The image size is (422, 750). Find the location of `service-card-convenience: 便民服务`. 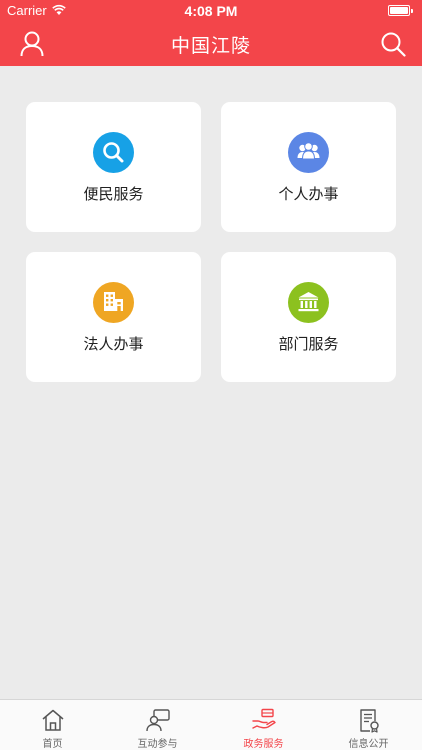

service-card-convenience: 便民服务 is located at coordinates (113, 167).